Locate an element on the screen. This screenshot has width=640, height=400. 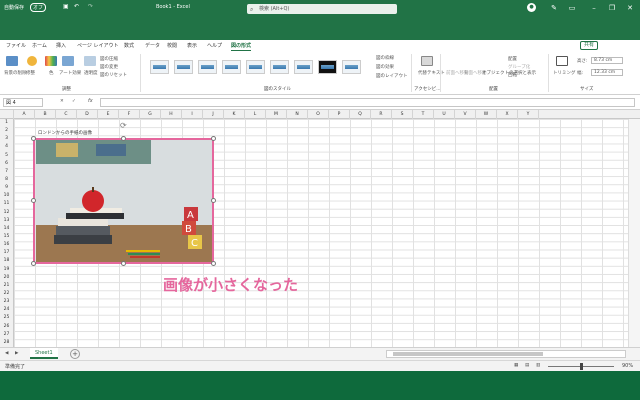
redo-icon: ↷ is located at coordinates (90, 6).